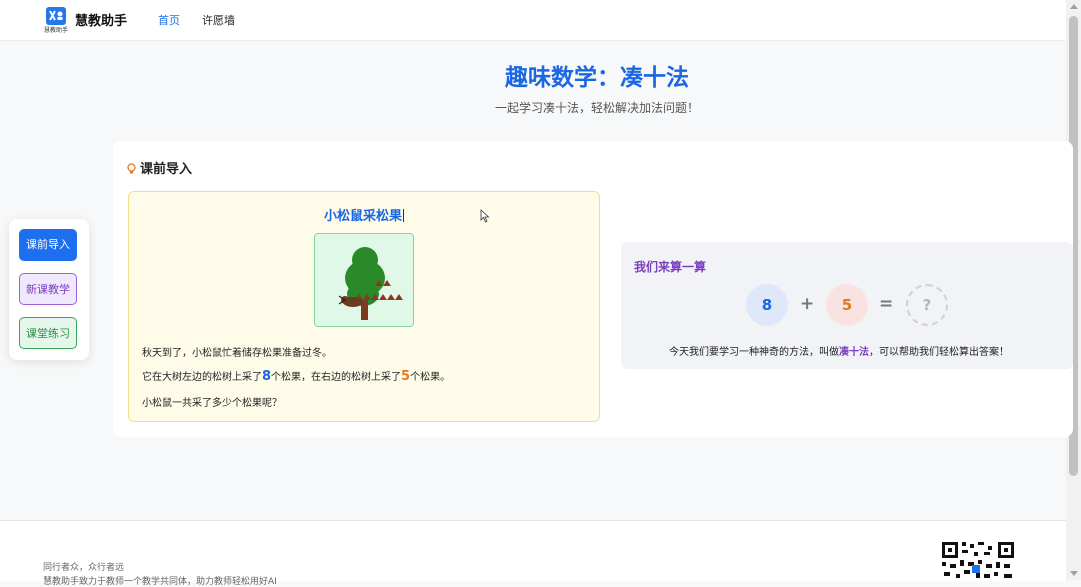 This screenshot has width=1081, height=587. What do you see at coordinates (218, 20) in the screenshot?
I see `nav-link-wish-wall: 许愿墙` at bounding box center [218, 20].